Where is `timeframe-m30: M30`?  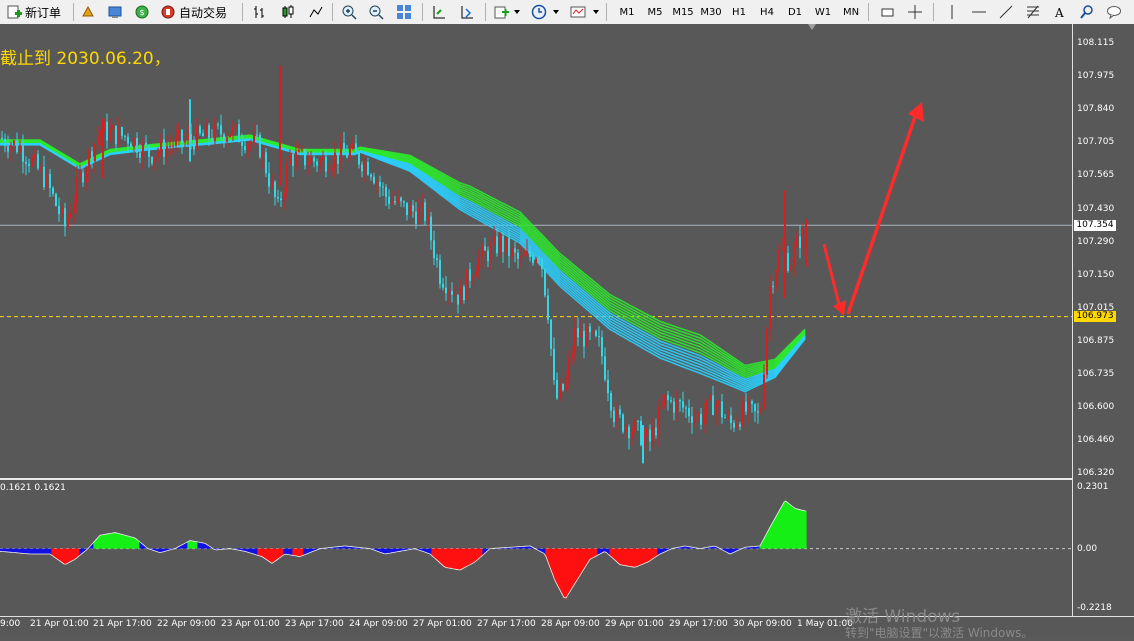
timeframe-m30: M30 is located at coordinates (711, 12).